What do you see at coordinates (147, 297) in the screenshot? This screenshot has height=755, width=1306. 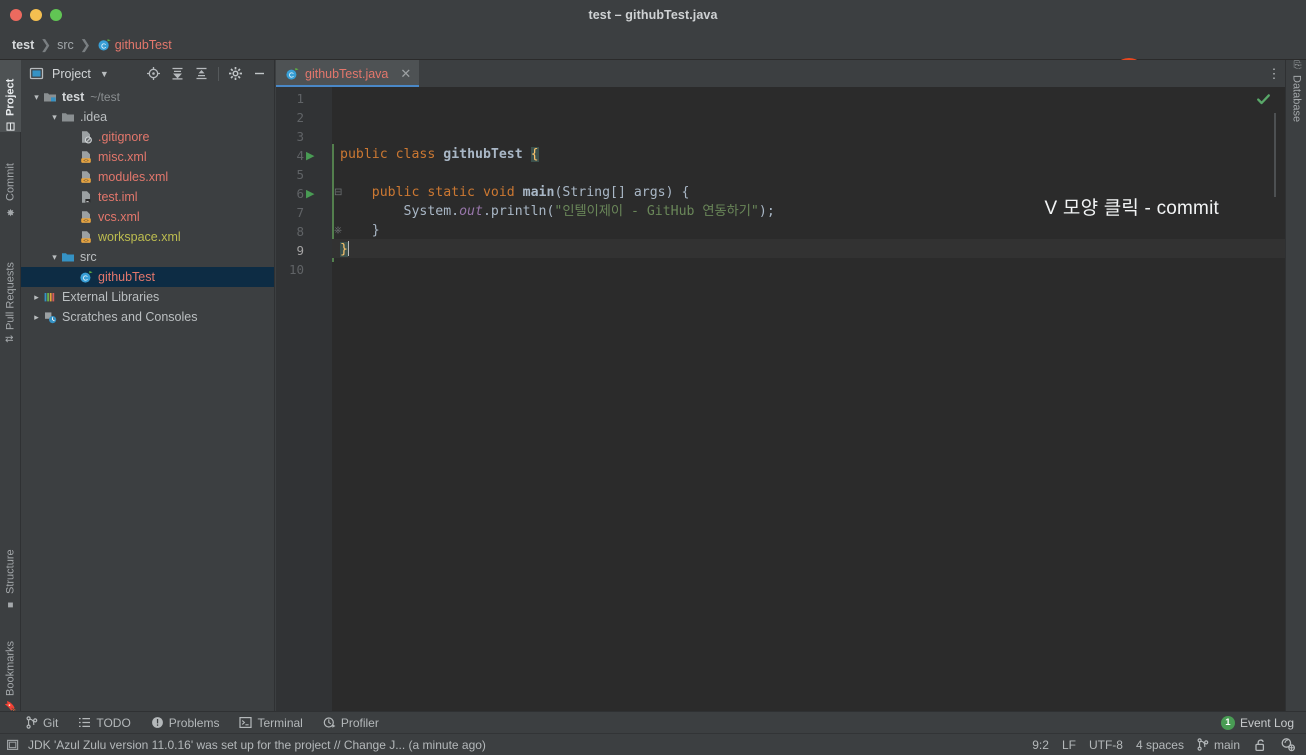 I see `tree-row-external-libraries: ▸ External Libraries` at bounding box center [147, 297].